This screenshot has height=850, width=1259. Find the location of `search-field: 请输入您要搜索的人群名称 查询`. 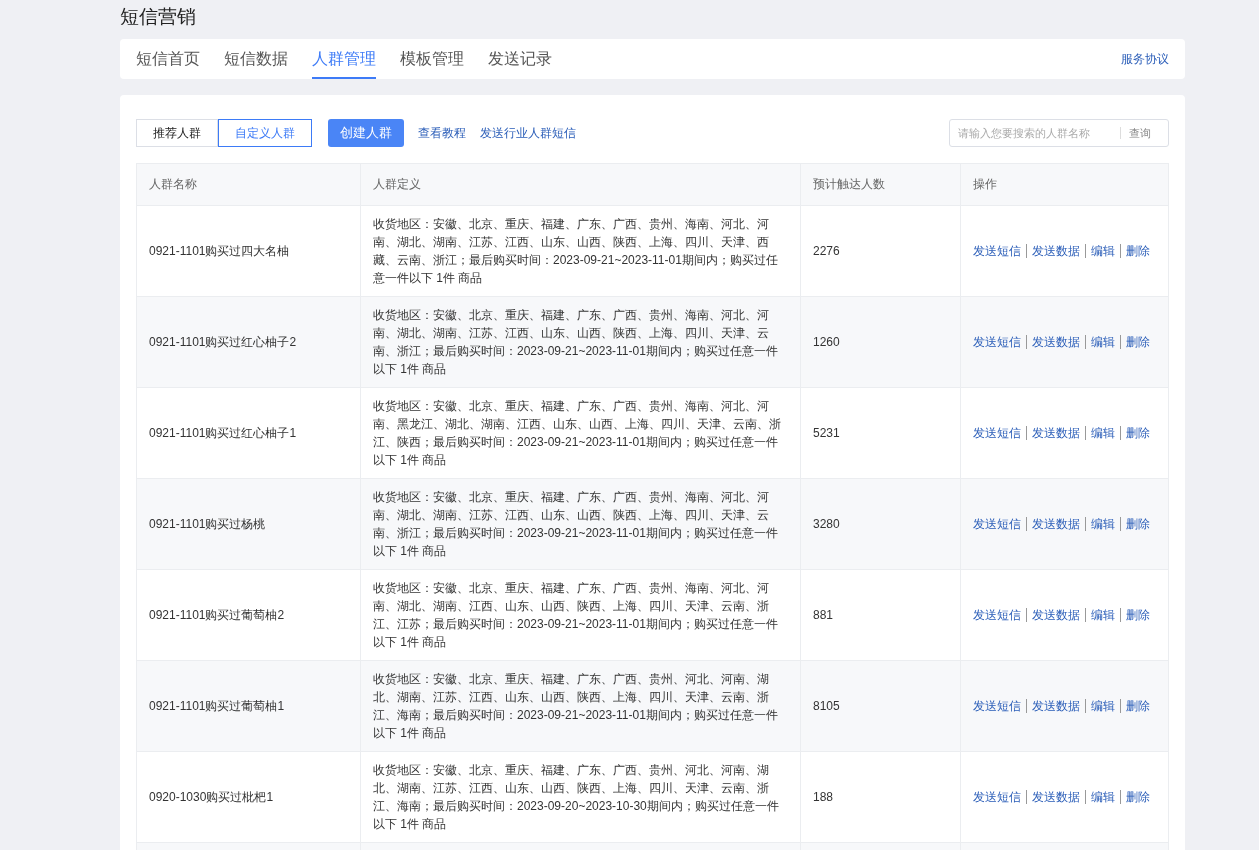

search-field: 请输入您要搜索的人群名称 查询 is located at coordinates (1059, 133).